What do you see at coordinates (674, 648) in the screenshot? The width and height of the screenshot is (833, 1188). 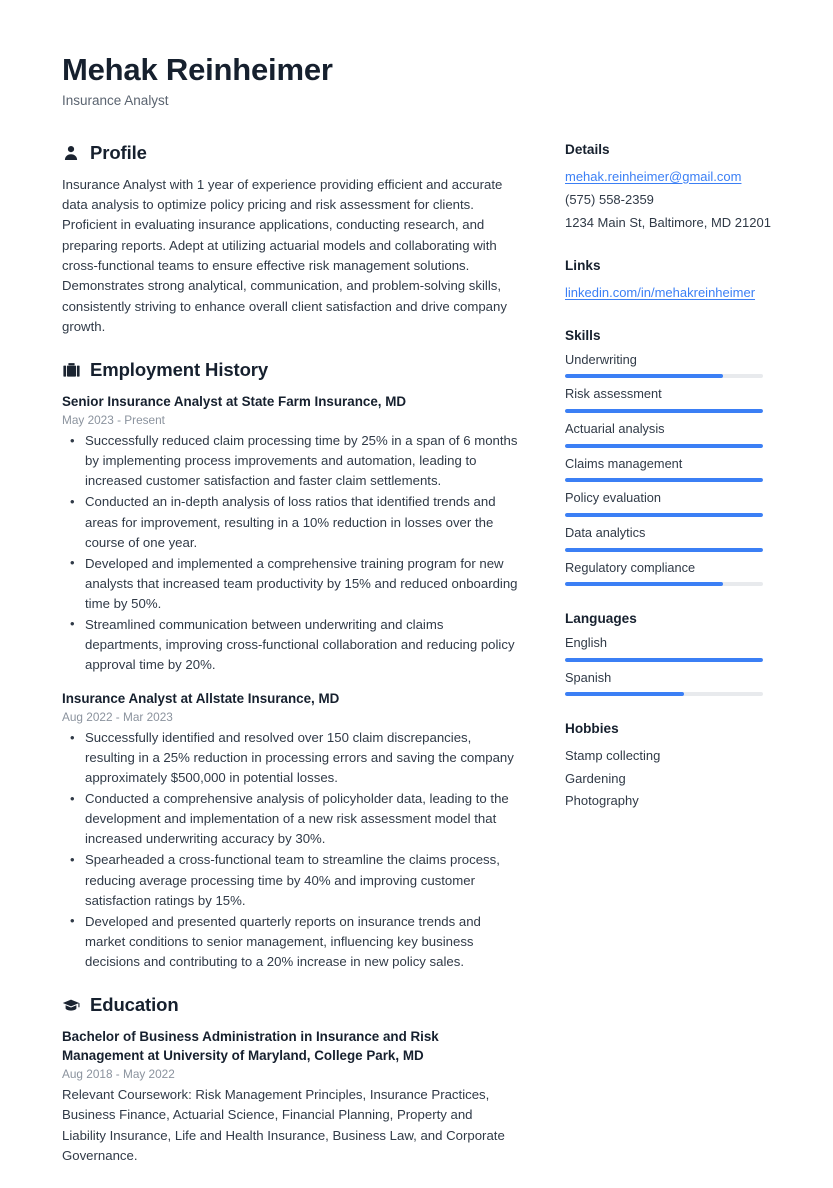 I see `language-row: English` at bounding box center [674, 648].